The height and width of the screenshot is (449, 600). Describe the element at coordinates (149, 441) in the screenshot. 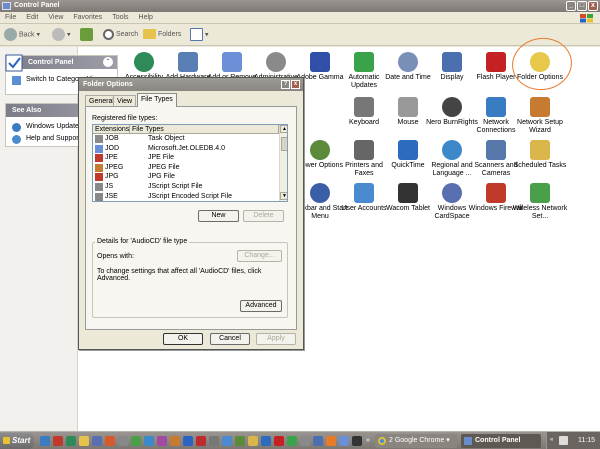

I see `quicklaunch-app8-icon` at that location.